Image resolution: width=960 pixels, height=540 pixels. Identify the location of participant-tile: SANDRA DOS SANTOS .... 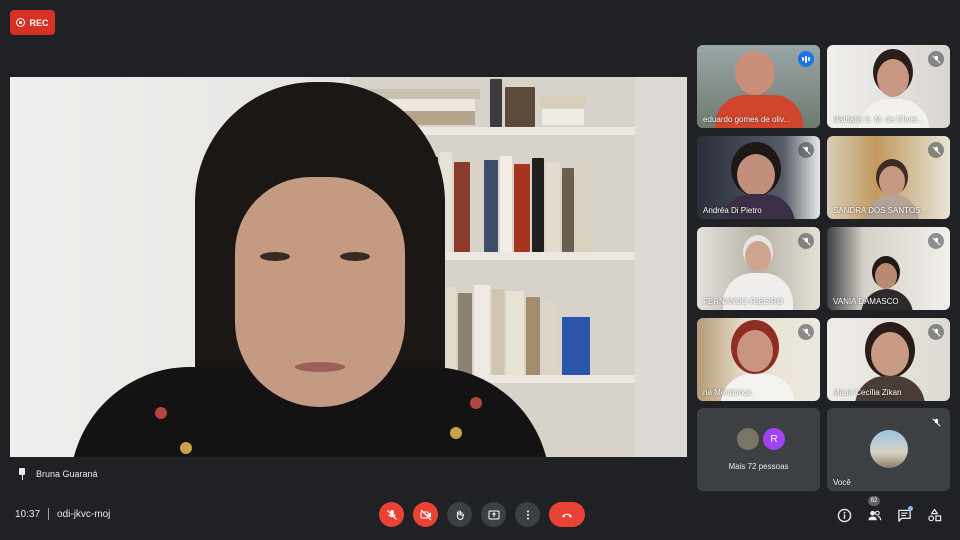
(888, 177).